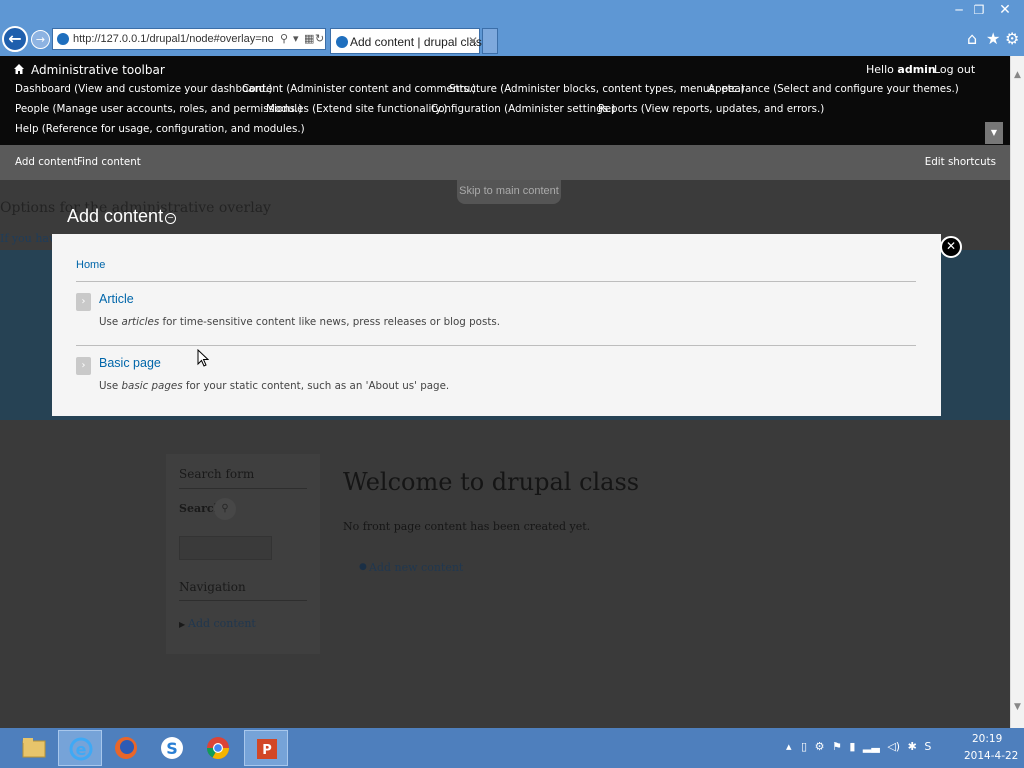 The height and width of the screenshot is (768, 1024). Describe the element at coordinates (1005, 10) in the screenshot. I see `close-window-button: ✕` at that location.